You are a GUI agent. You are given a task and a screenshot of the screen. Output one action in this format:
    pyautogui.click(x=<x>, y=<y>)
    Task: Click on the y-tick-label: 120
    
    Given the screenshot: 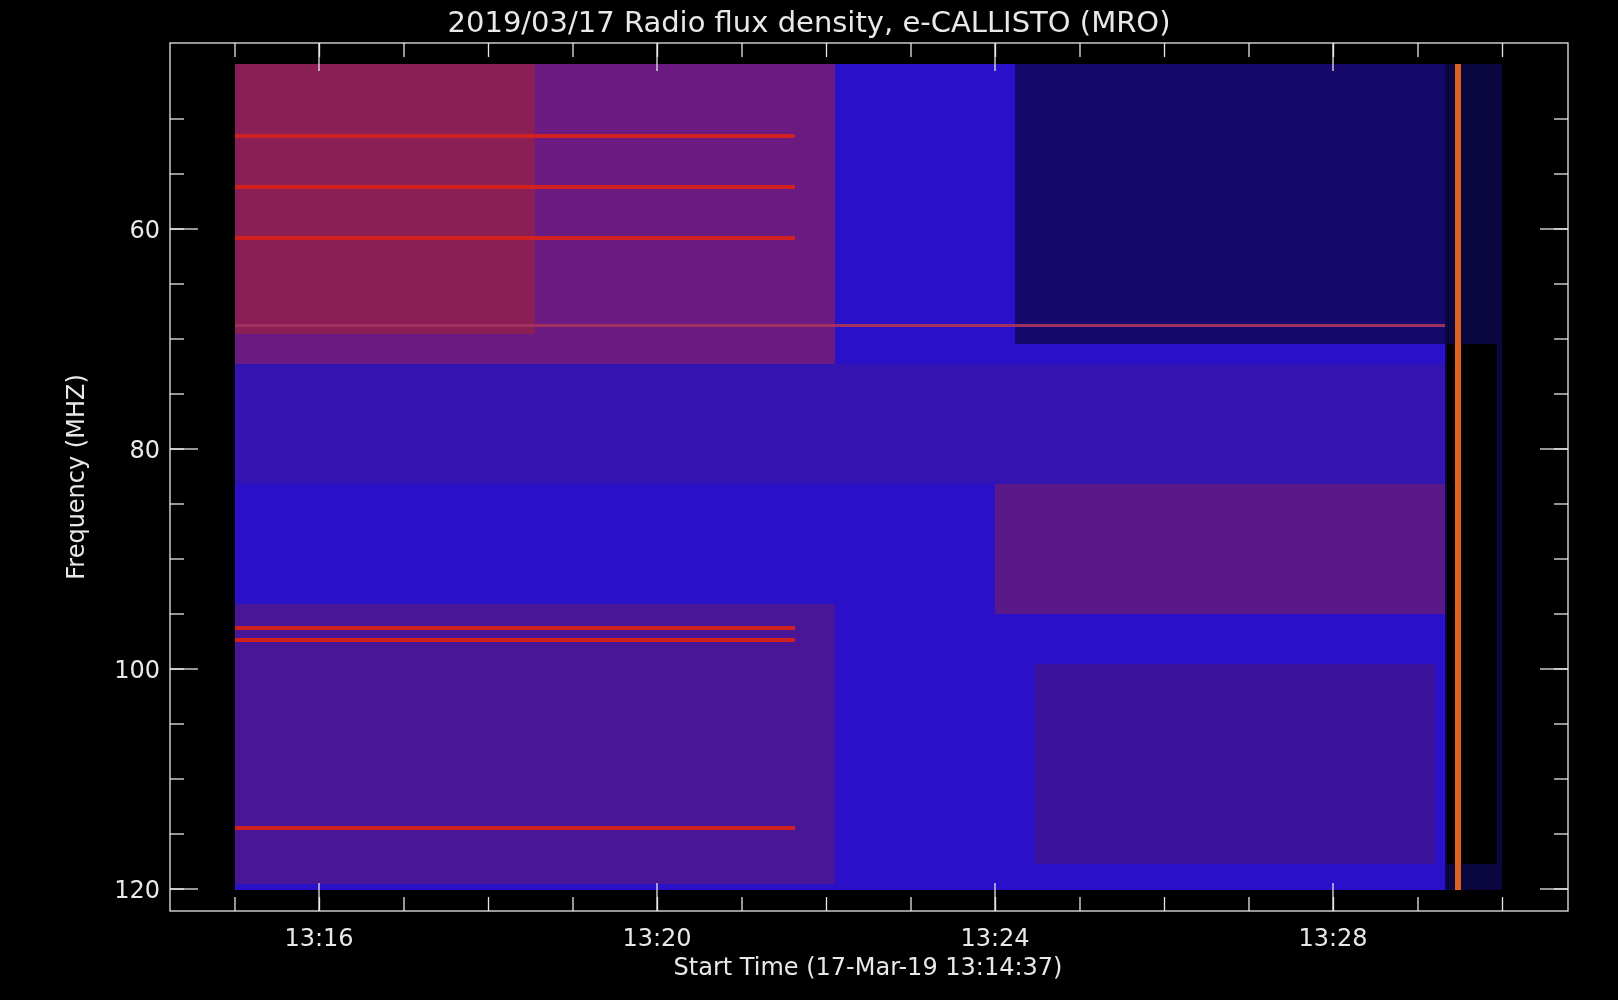 What is the action you would take?
    pyautogui.click(x=137, y=890)
    